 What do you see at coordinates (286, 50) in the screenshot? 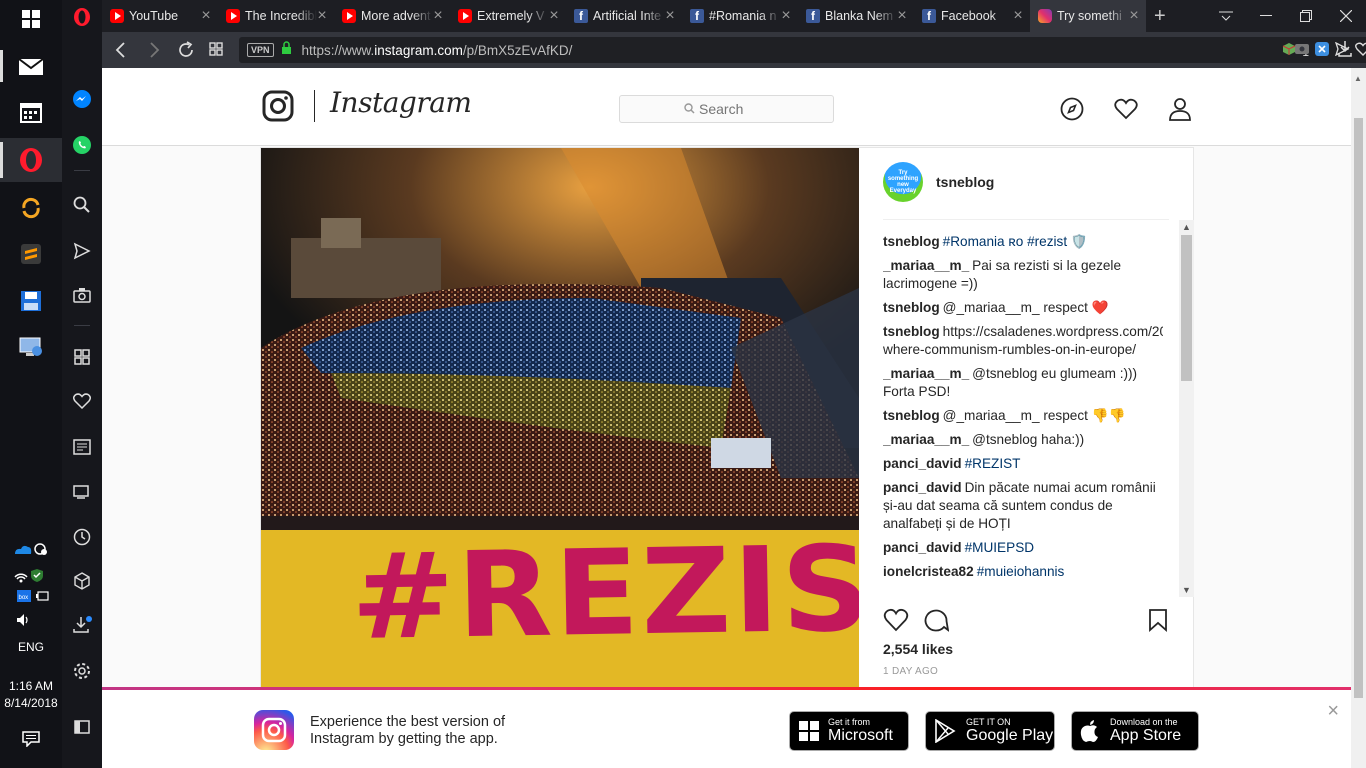
I see `lock-icon` at bounding box center [286, 50].